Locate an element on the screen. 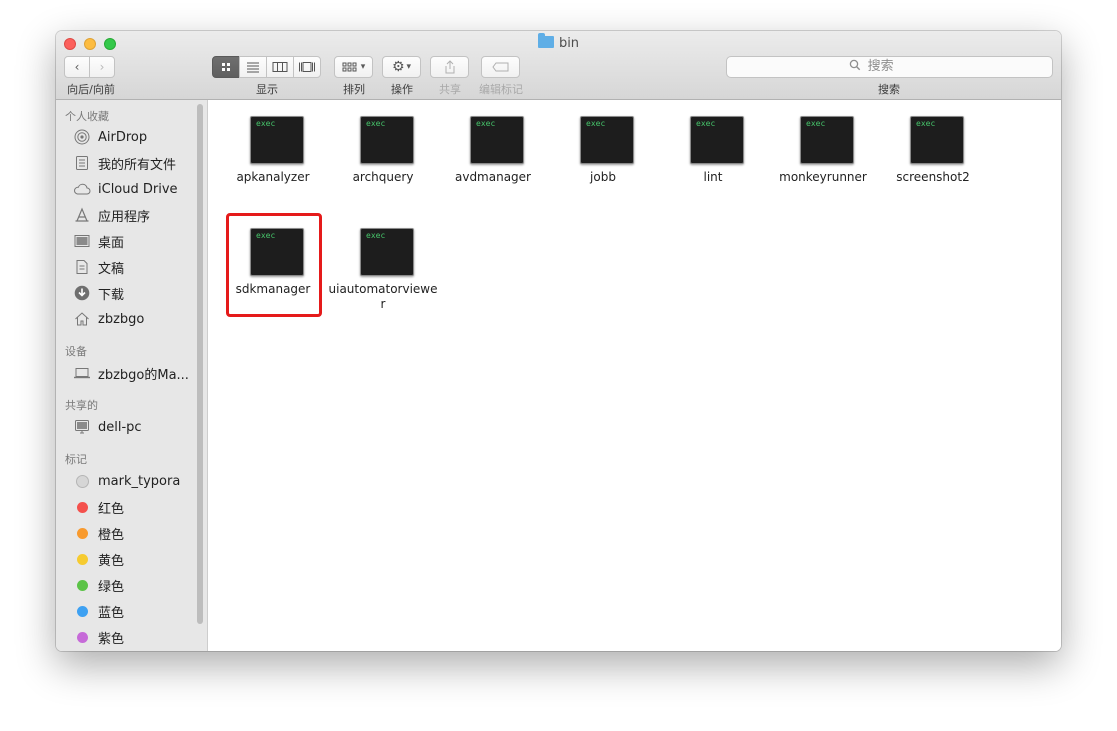 The height and width of the screenshot is (731, 1117). sidebar-tag-item: 橙色 is located at coordinates (126, 533).